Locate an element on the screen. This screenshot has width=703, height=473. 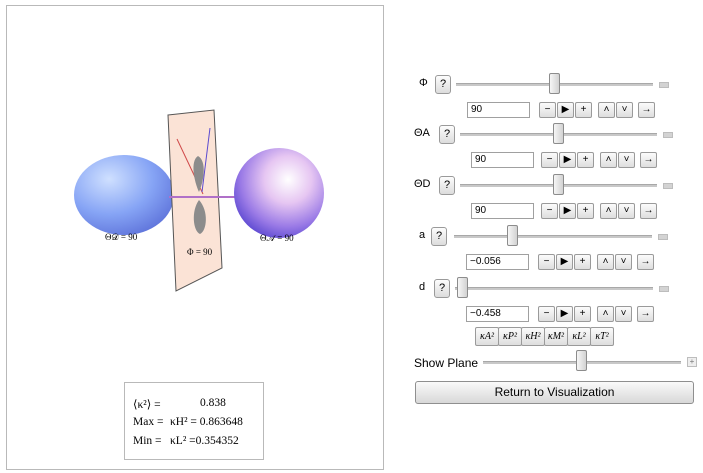
kappa-button: κH² is located at coordinates (533, 336).